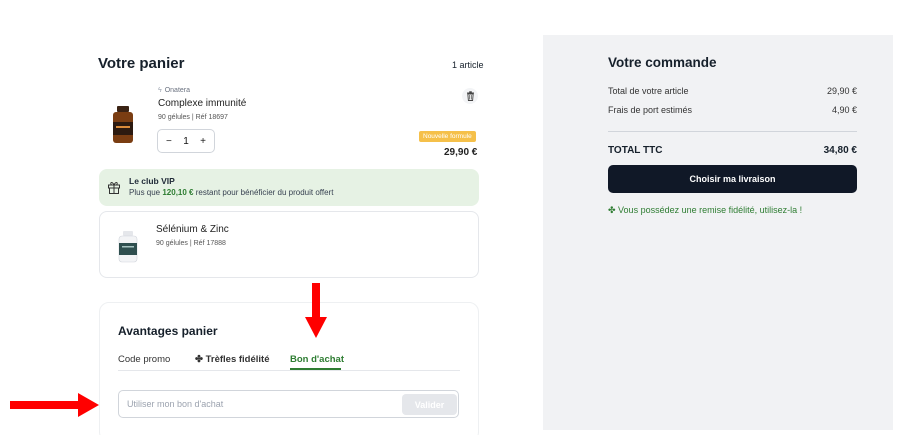 This screenshot has width=901, height=435. Describe the element at coordinates (152, 181) in the screenshot. I see `vip-title: Le club VIP` at that location.